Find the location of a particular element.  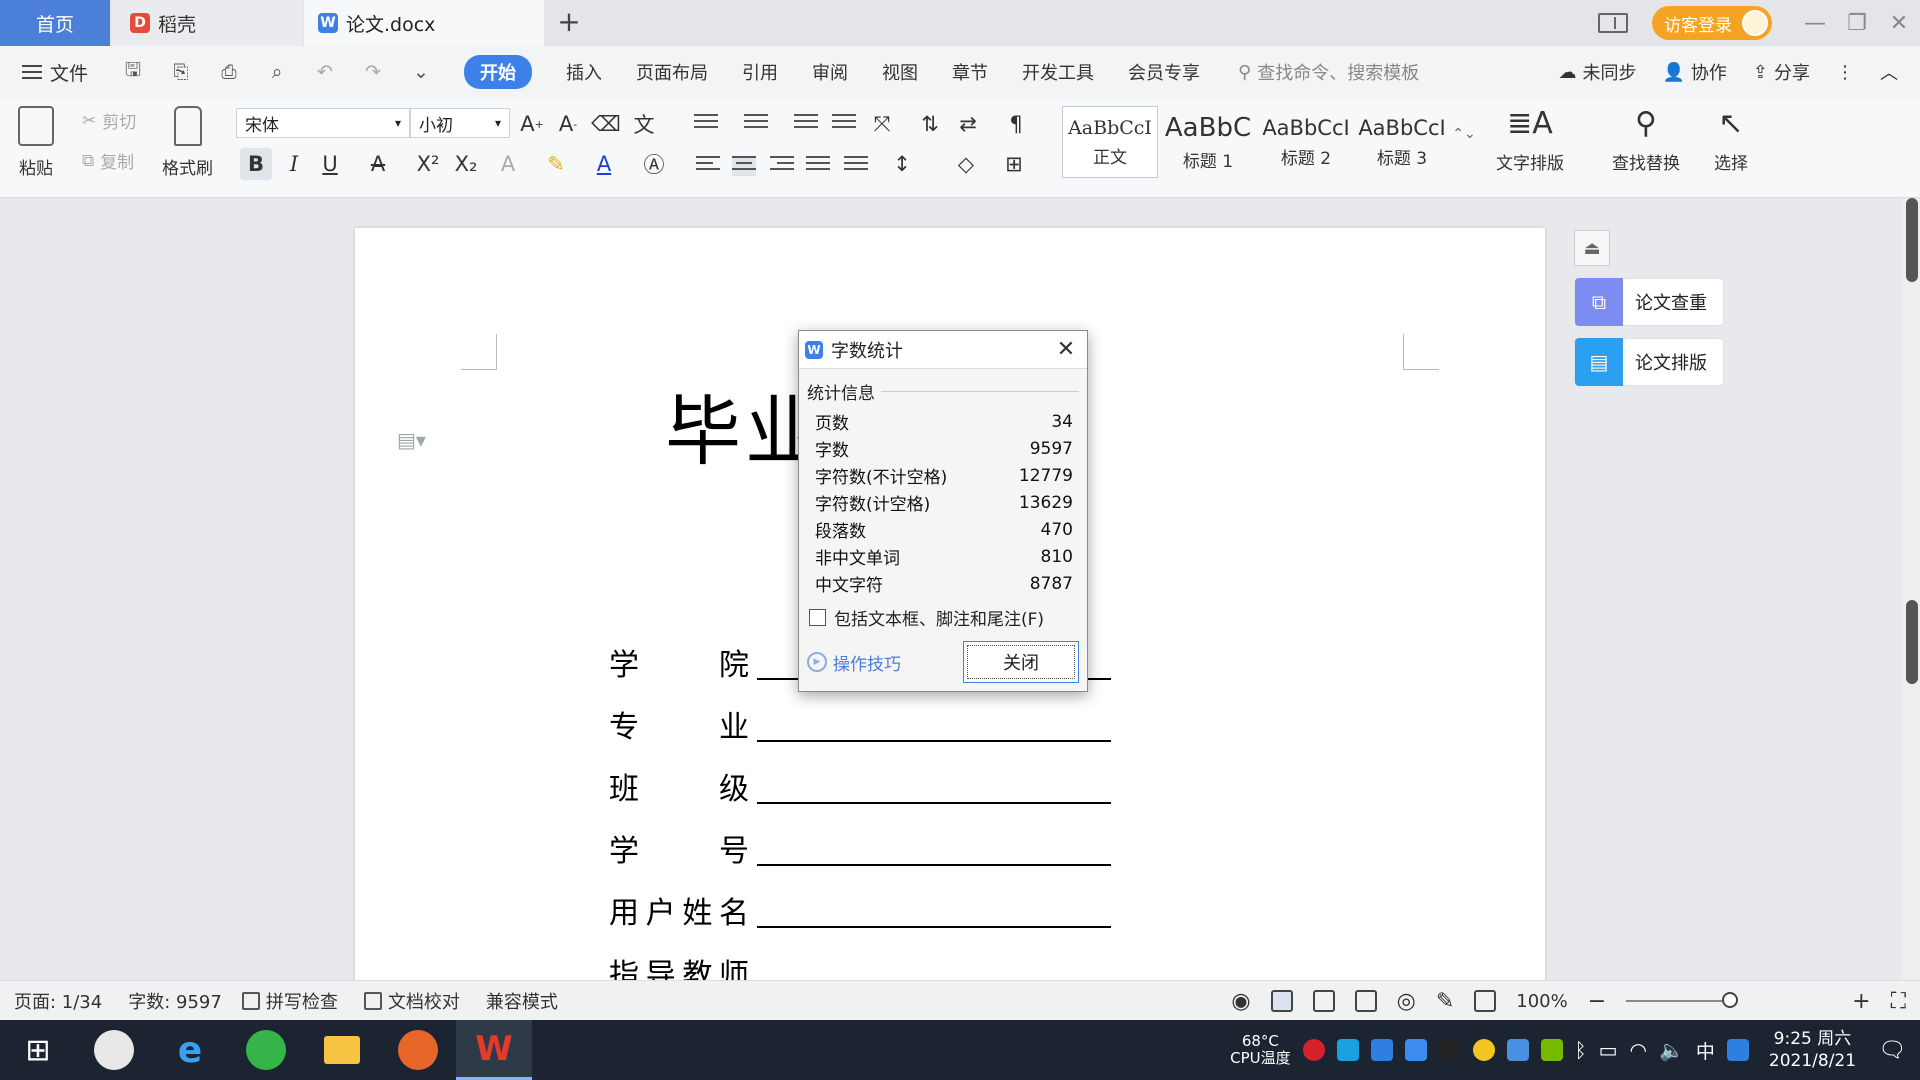

tab-chapter: 章节 is located at coordinates (970, 72).